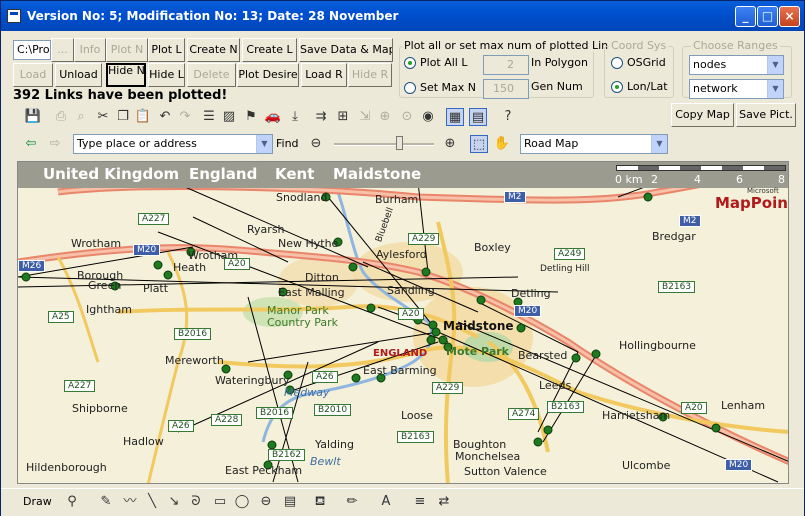  I want to click on breadcrumb-item: Maidstone, so click(377, 174).